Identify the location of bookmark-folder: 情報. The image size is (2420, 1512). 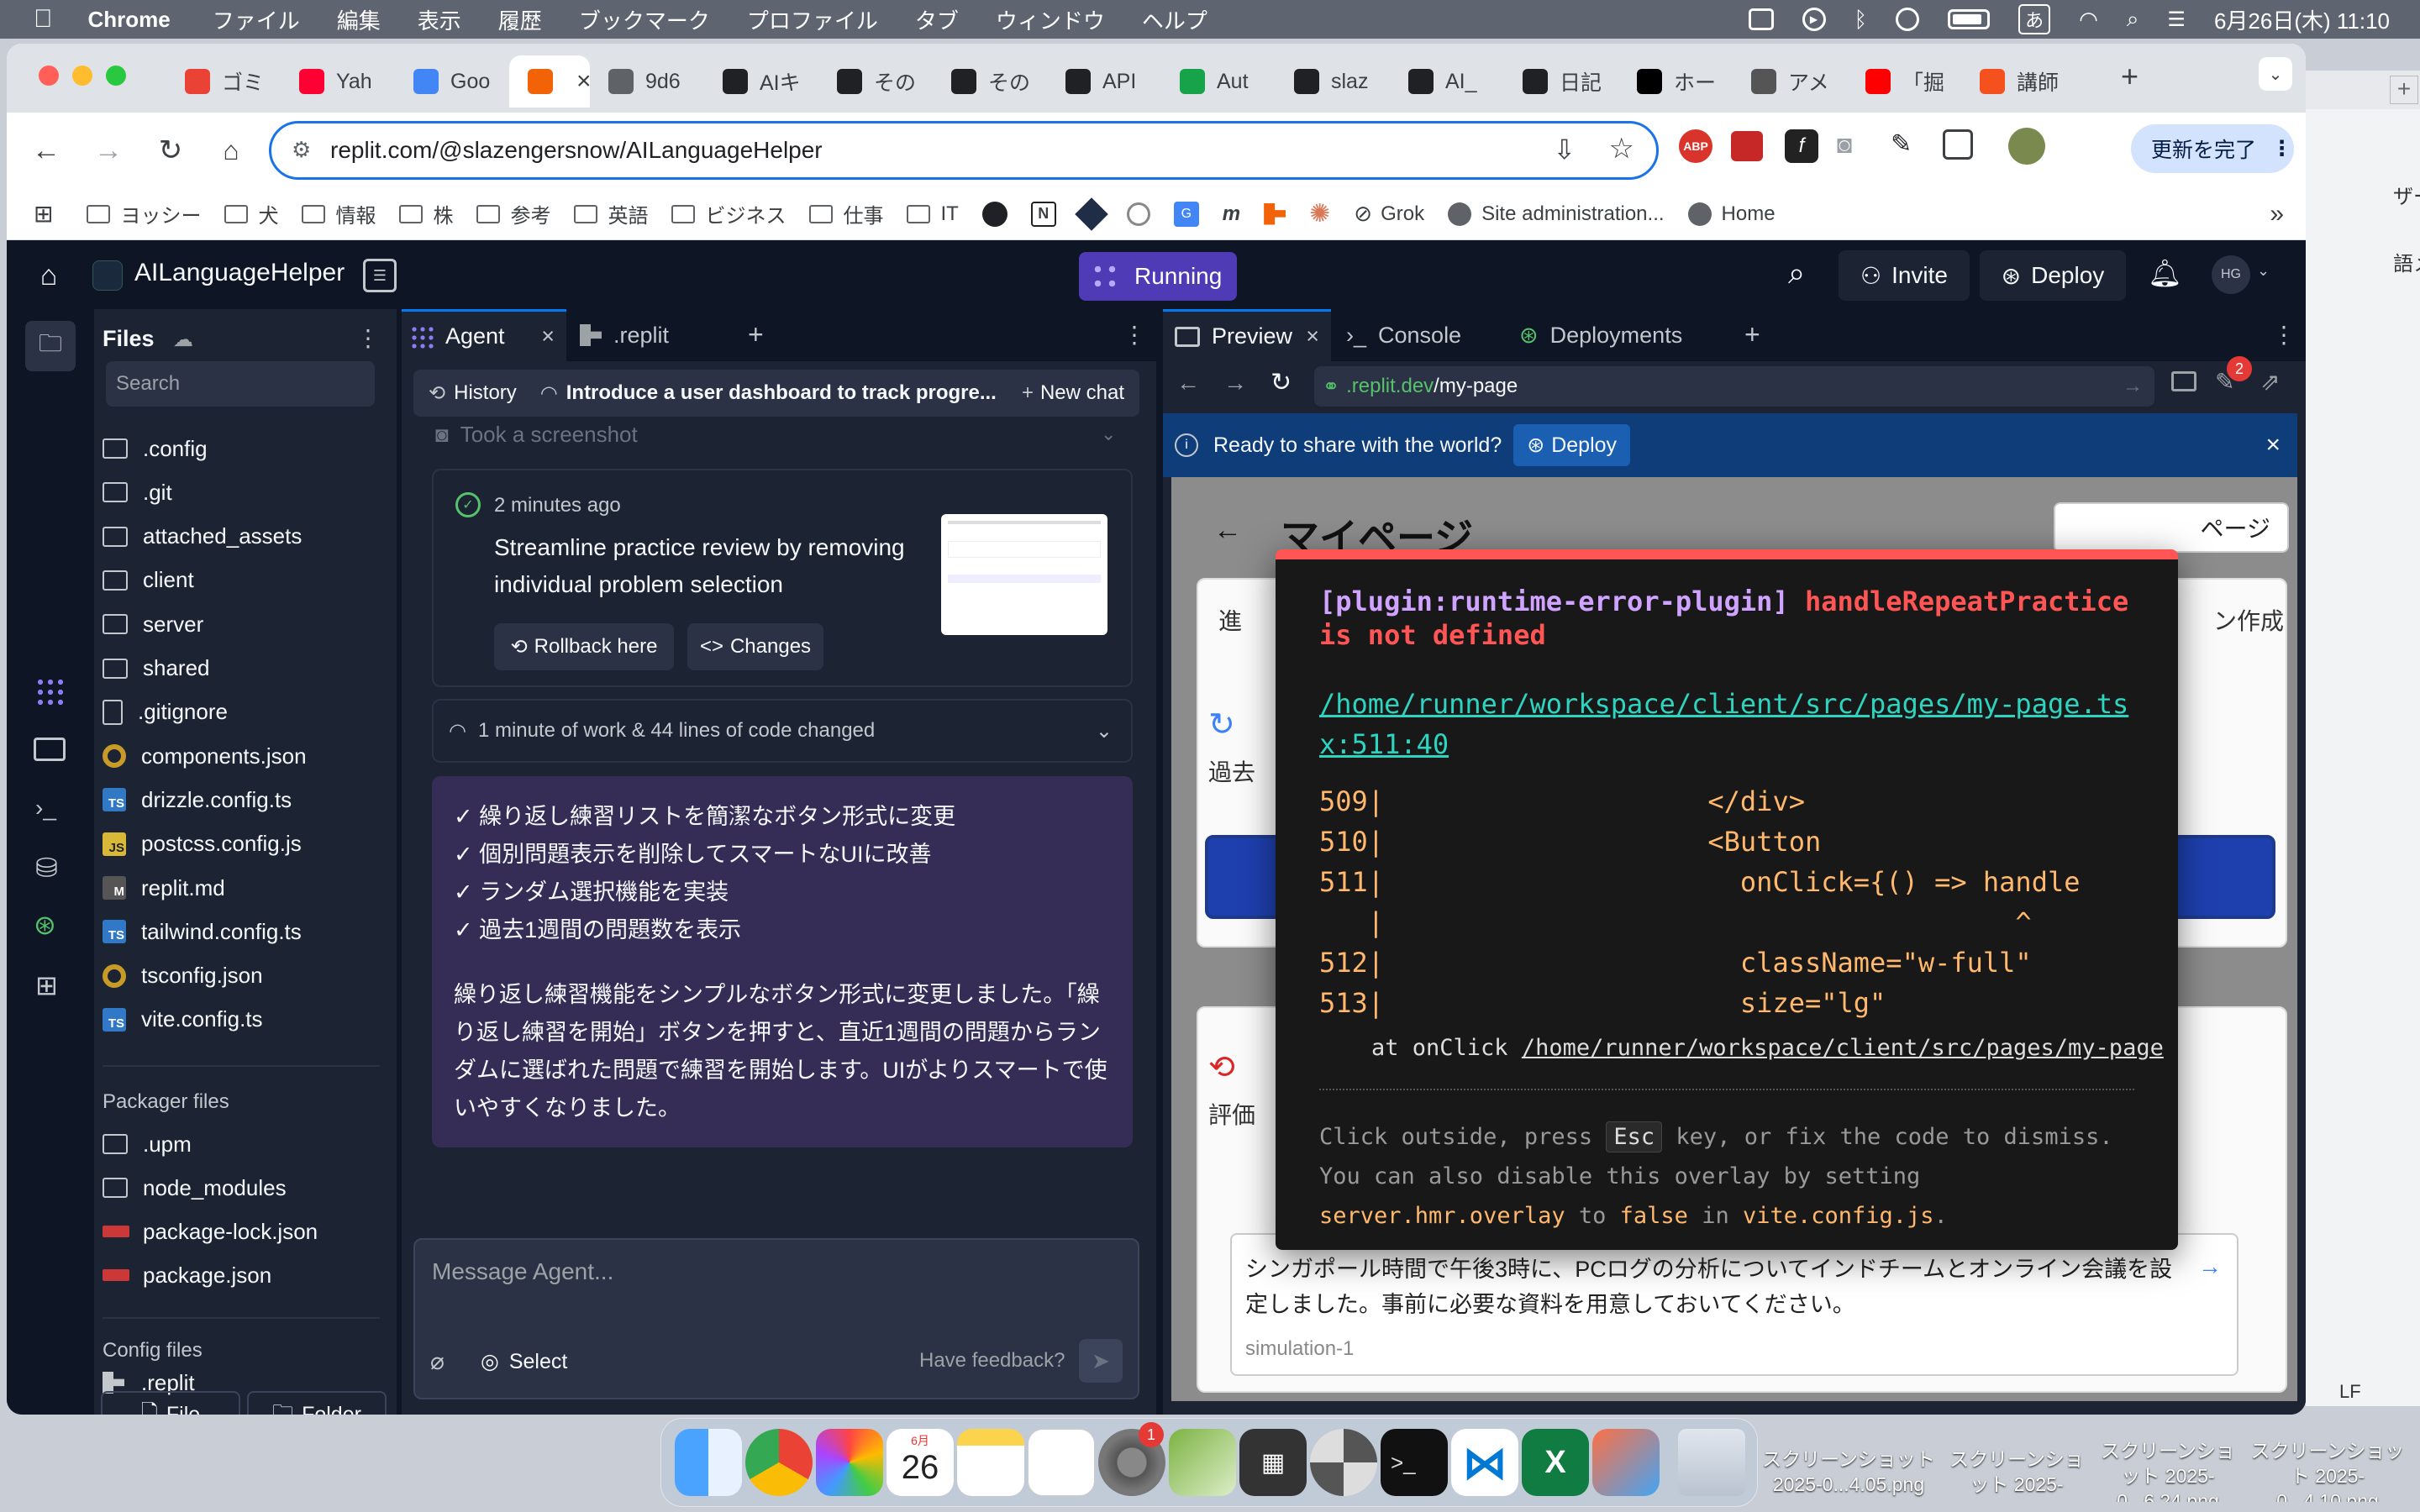
(339, 213).